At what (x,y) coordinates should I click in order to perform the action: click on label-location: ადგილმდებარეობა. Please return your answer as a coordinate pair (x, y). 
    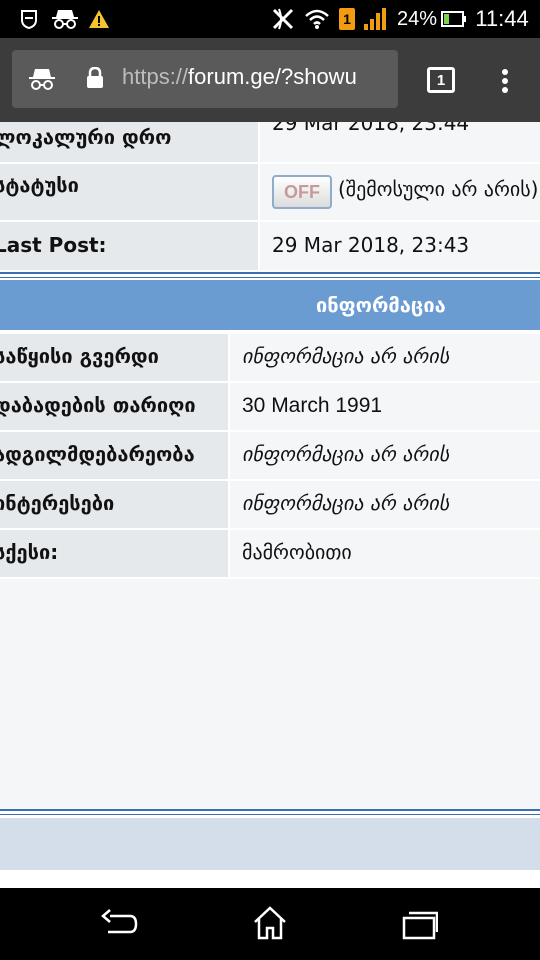
    Looking at the image, I should click on (97, 454).